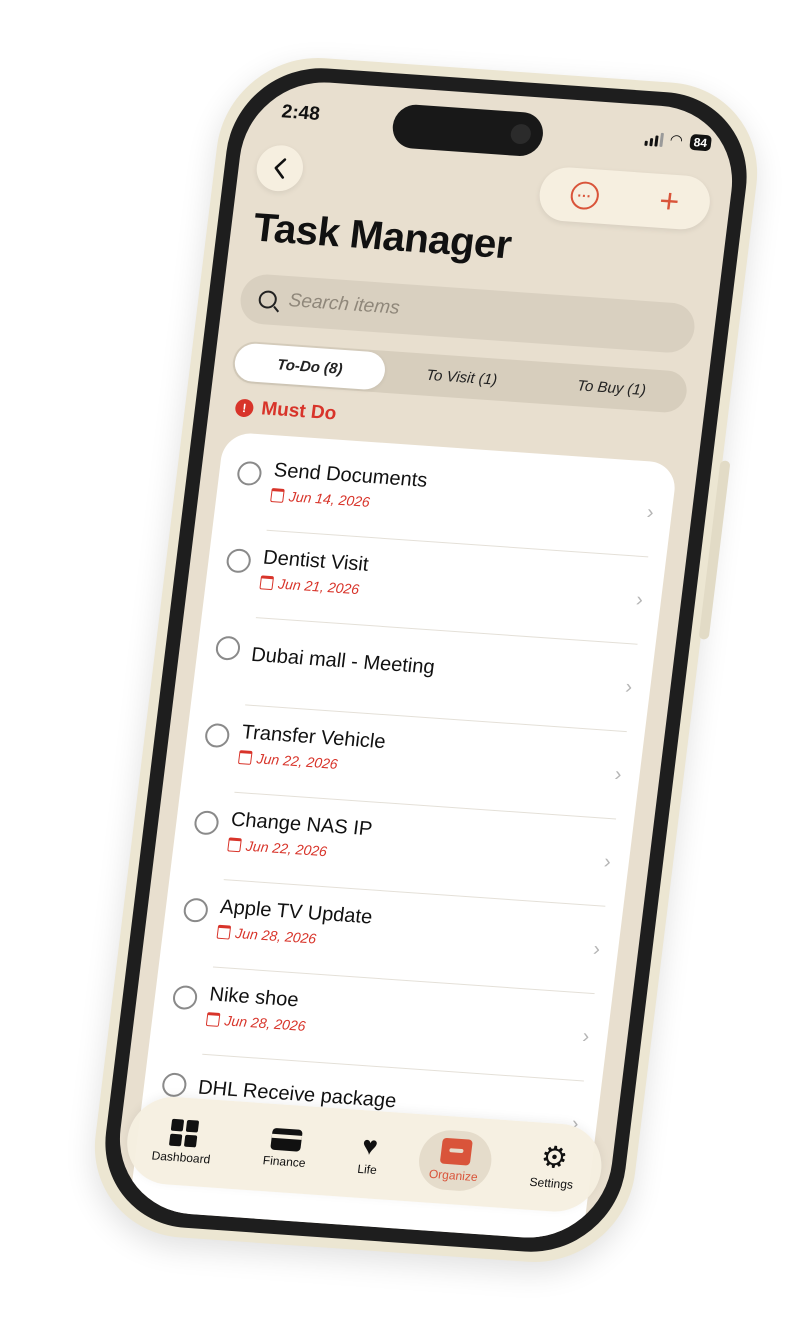 Image resolution: width=800 pixels, height=1334 pixels. What do you see at coordinates (554, 1158) in the screenshot?
I see `gear-icon: ⚙` at bounding box center [554, 1158].